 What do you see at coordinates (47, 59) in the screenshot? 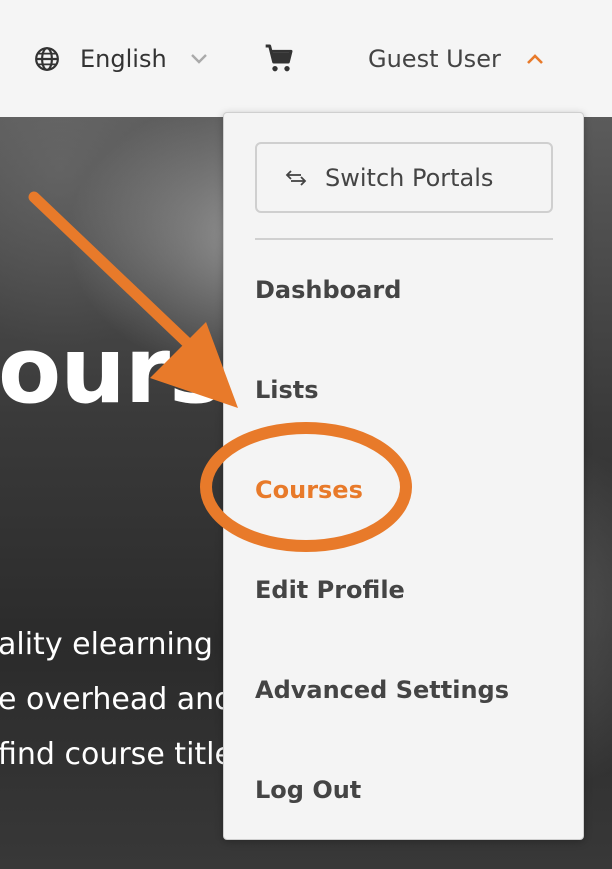
I see `globe-icon` at bounding box center [47, 59].